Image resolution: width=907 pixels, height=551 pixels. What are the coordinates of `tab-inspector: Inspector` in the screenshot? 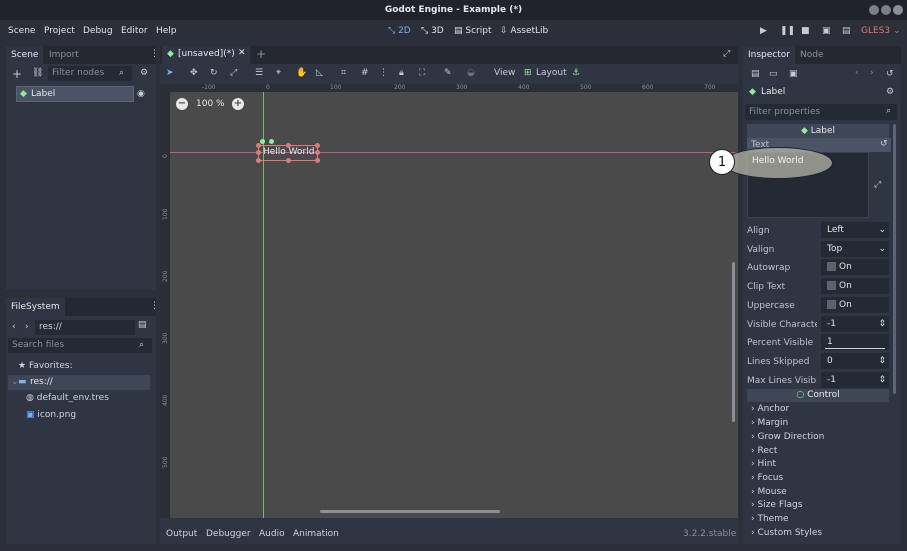 It's located at (769, 55).